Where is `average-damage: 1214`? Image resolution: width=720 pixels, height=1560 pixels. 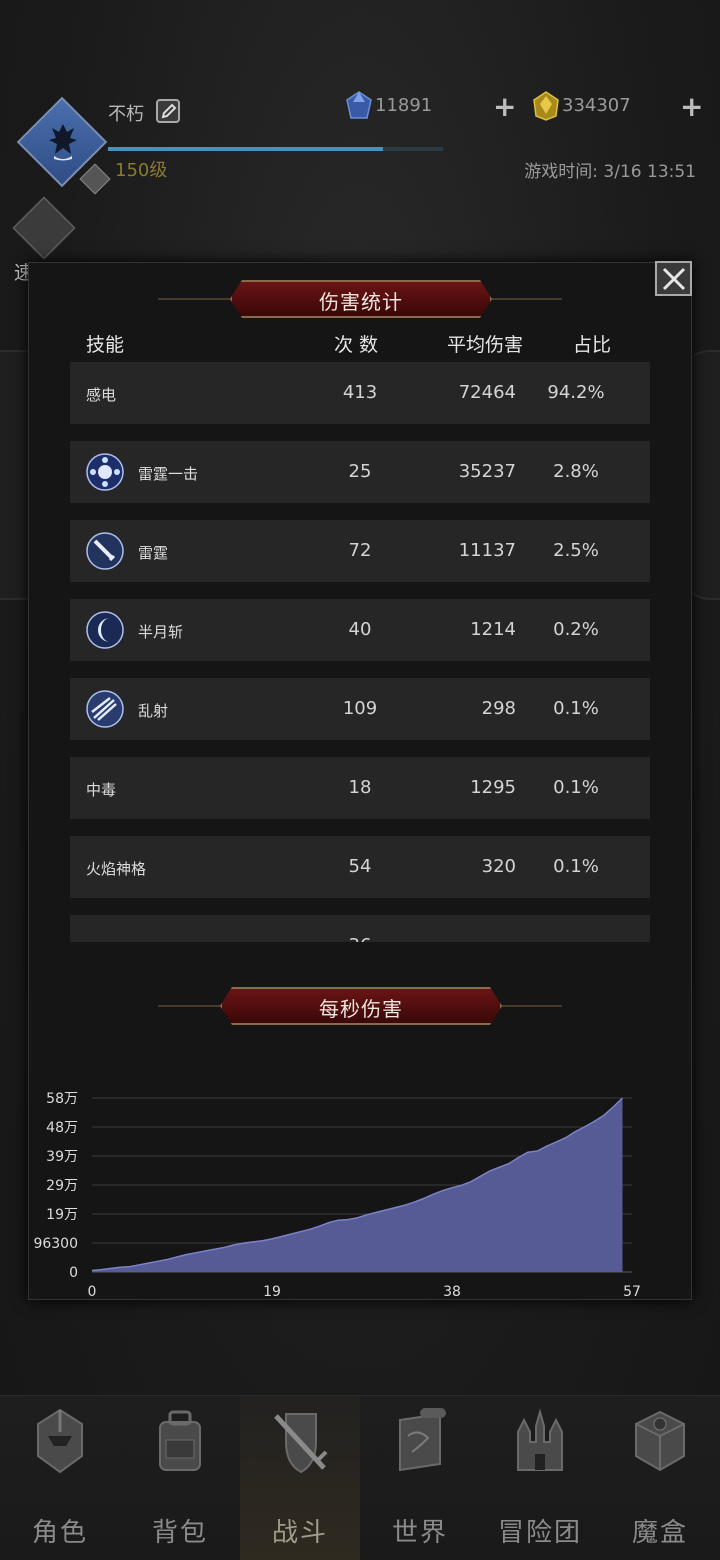
average-damage: 1214 is located at coordinates (493, 629).